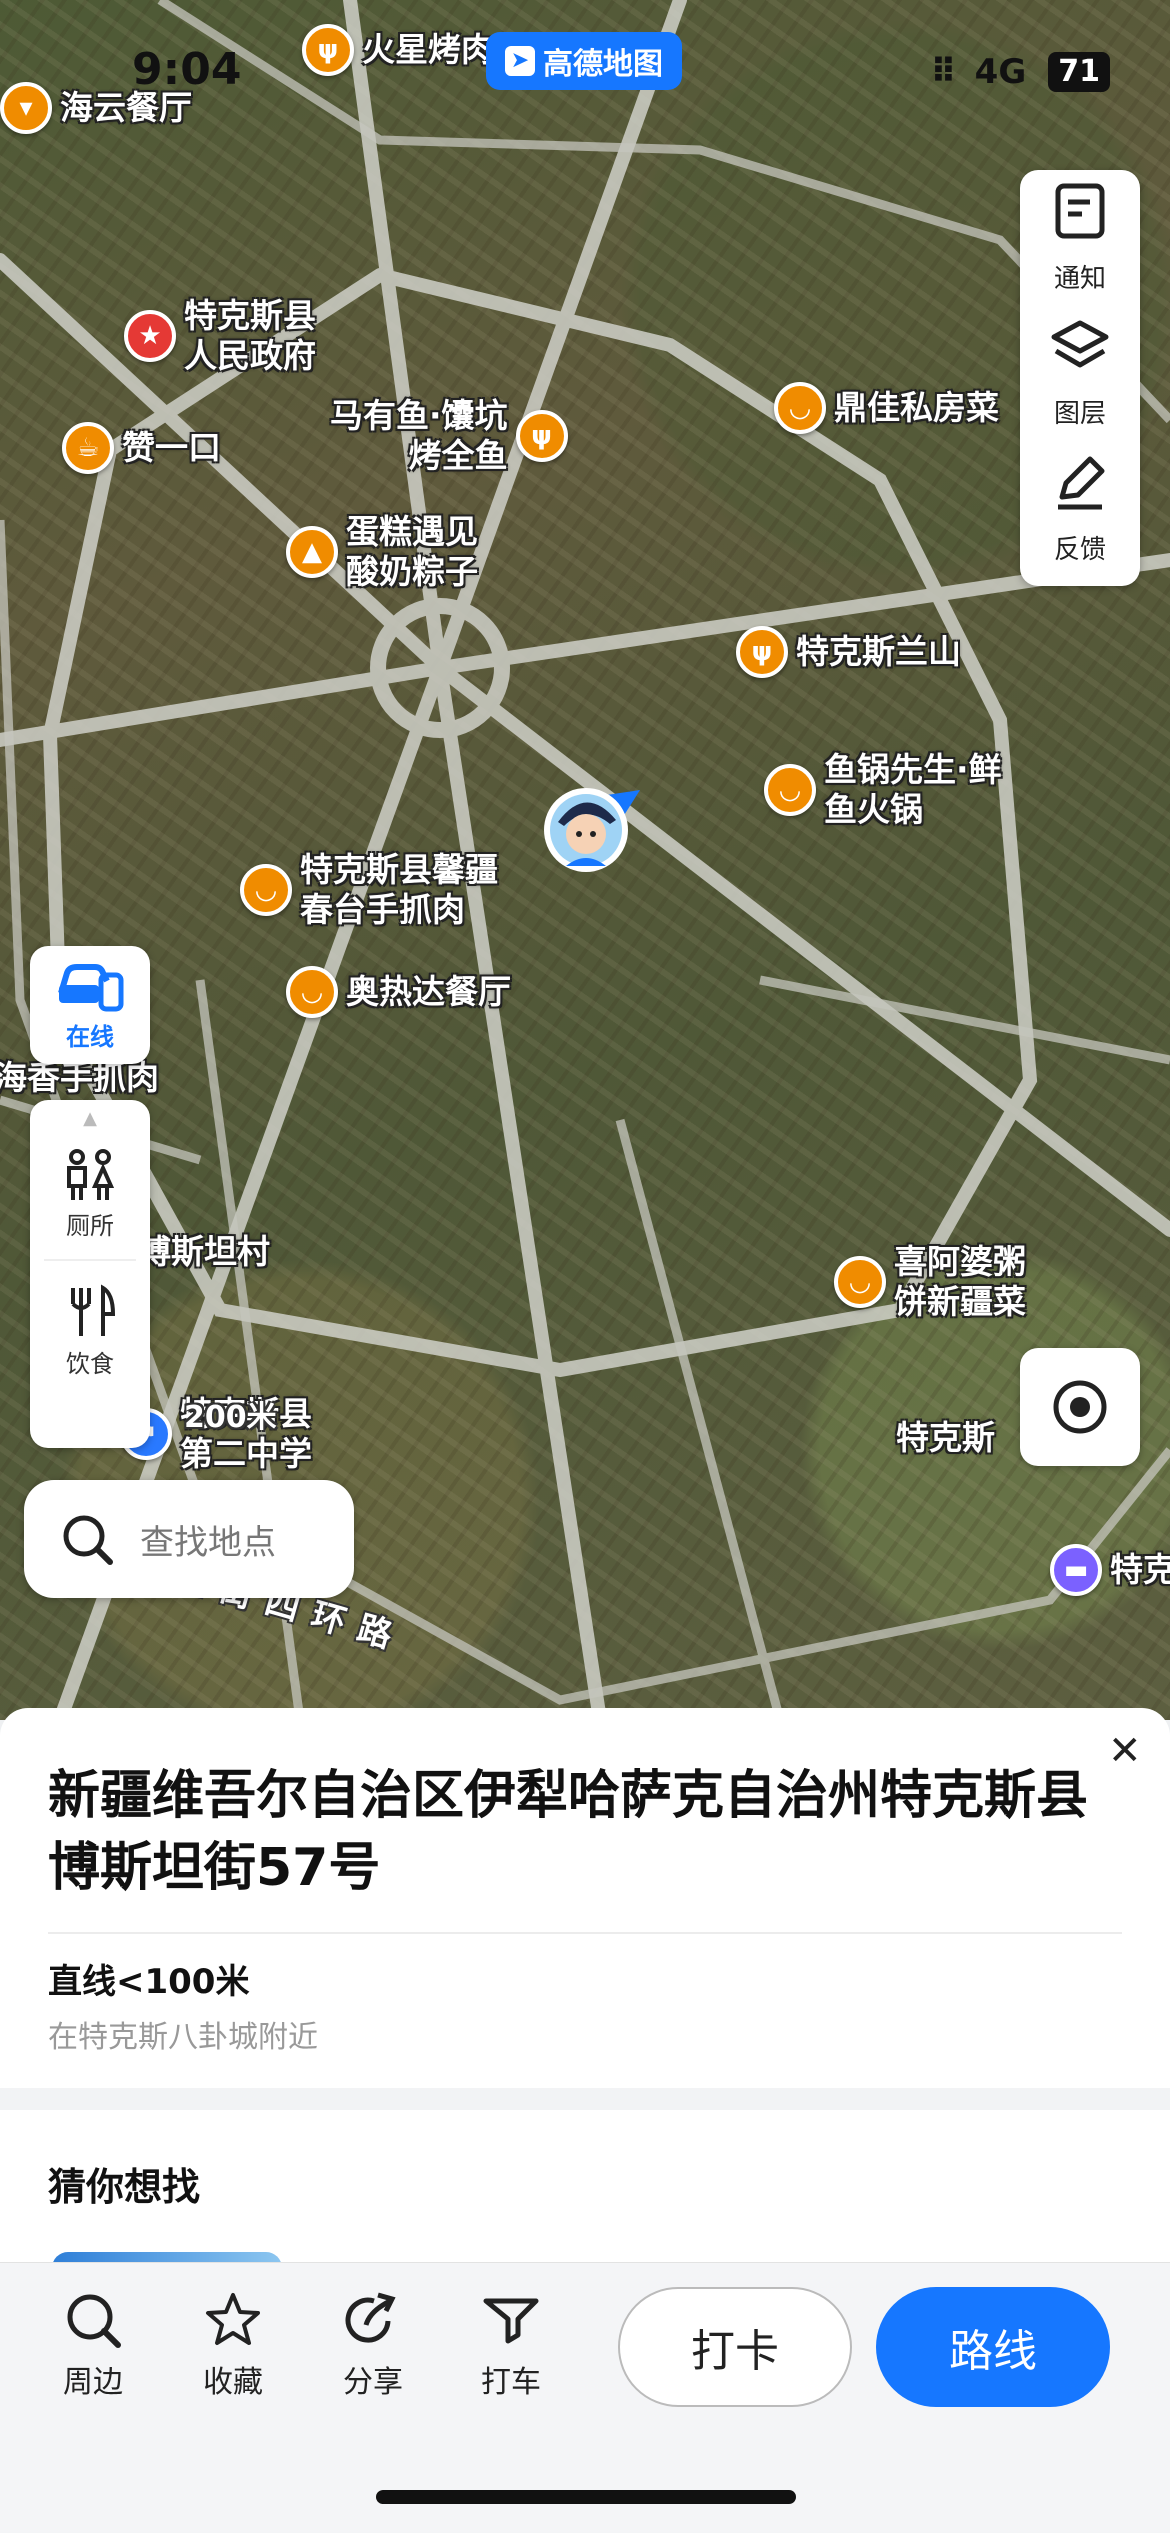  What do you see at coordinates (373, 2382) in the screenshot?
I see `share-label: 分享` at bounding box center [373, 2382].